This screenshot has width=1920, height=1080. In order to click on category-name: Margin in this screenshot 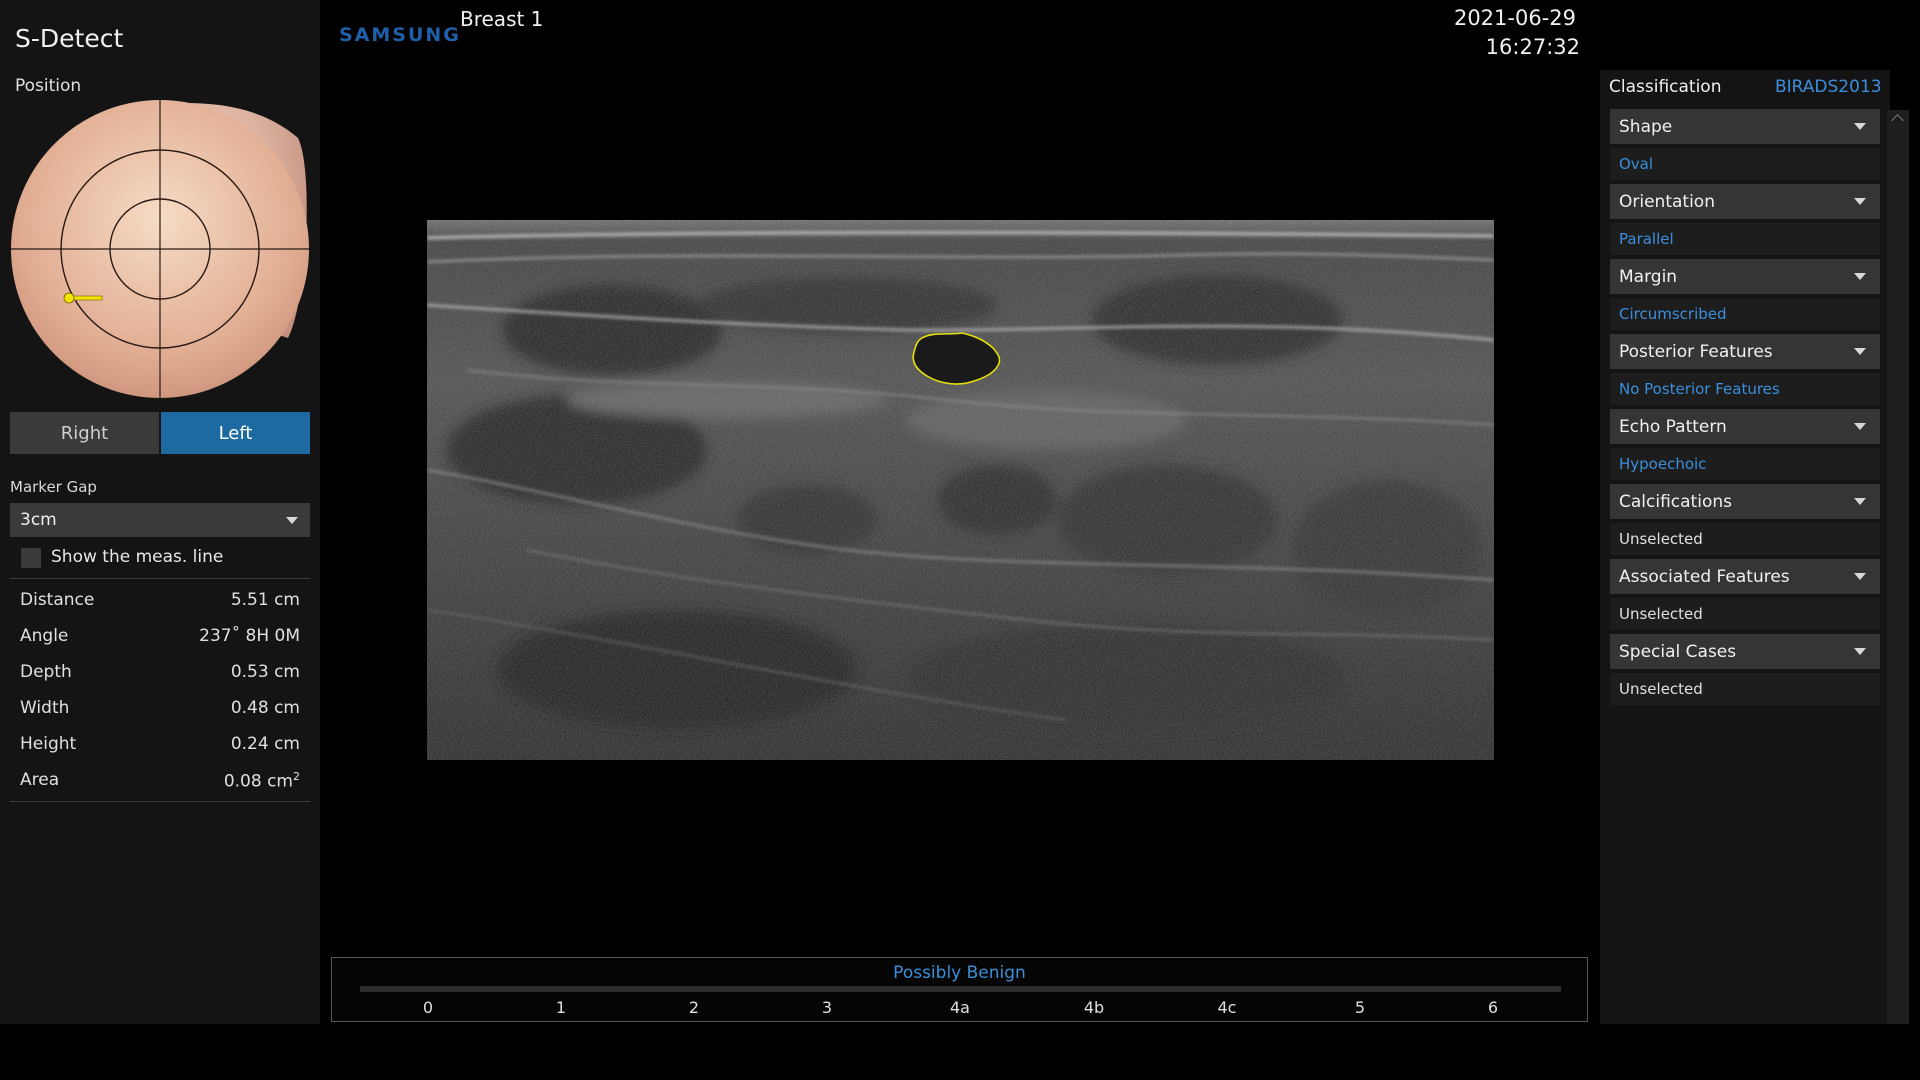, I will do `click(1648, 276)`.